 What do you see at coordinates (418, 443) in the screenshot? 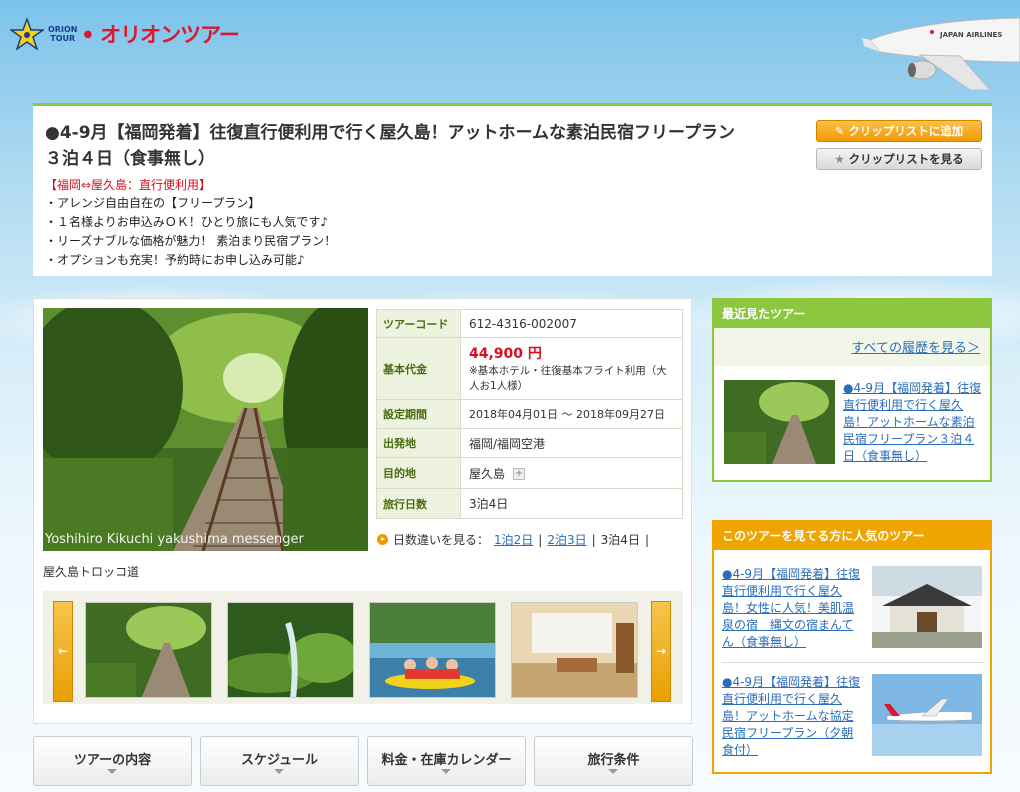
I see `departure-label: 出発地` at bounding box center [418, 443].